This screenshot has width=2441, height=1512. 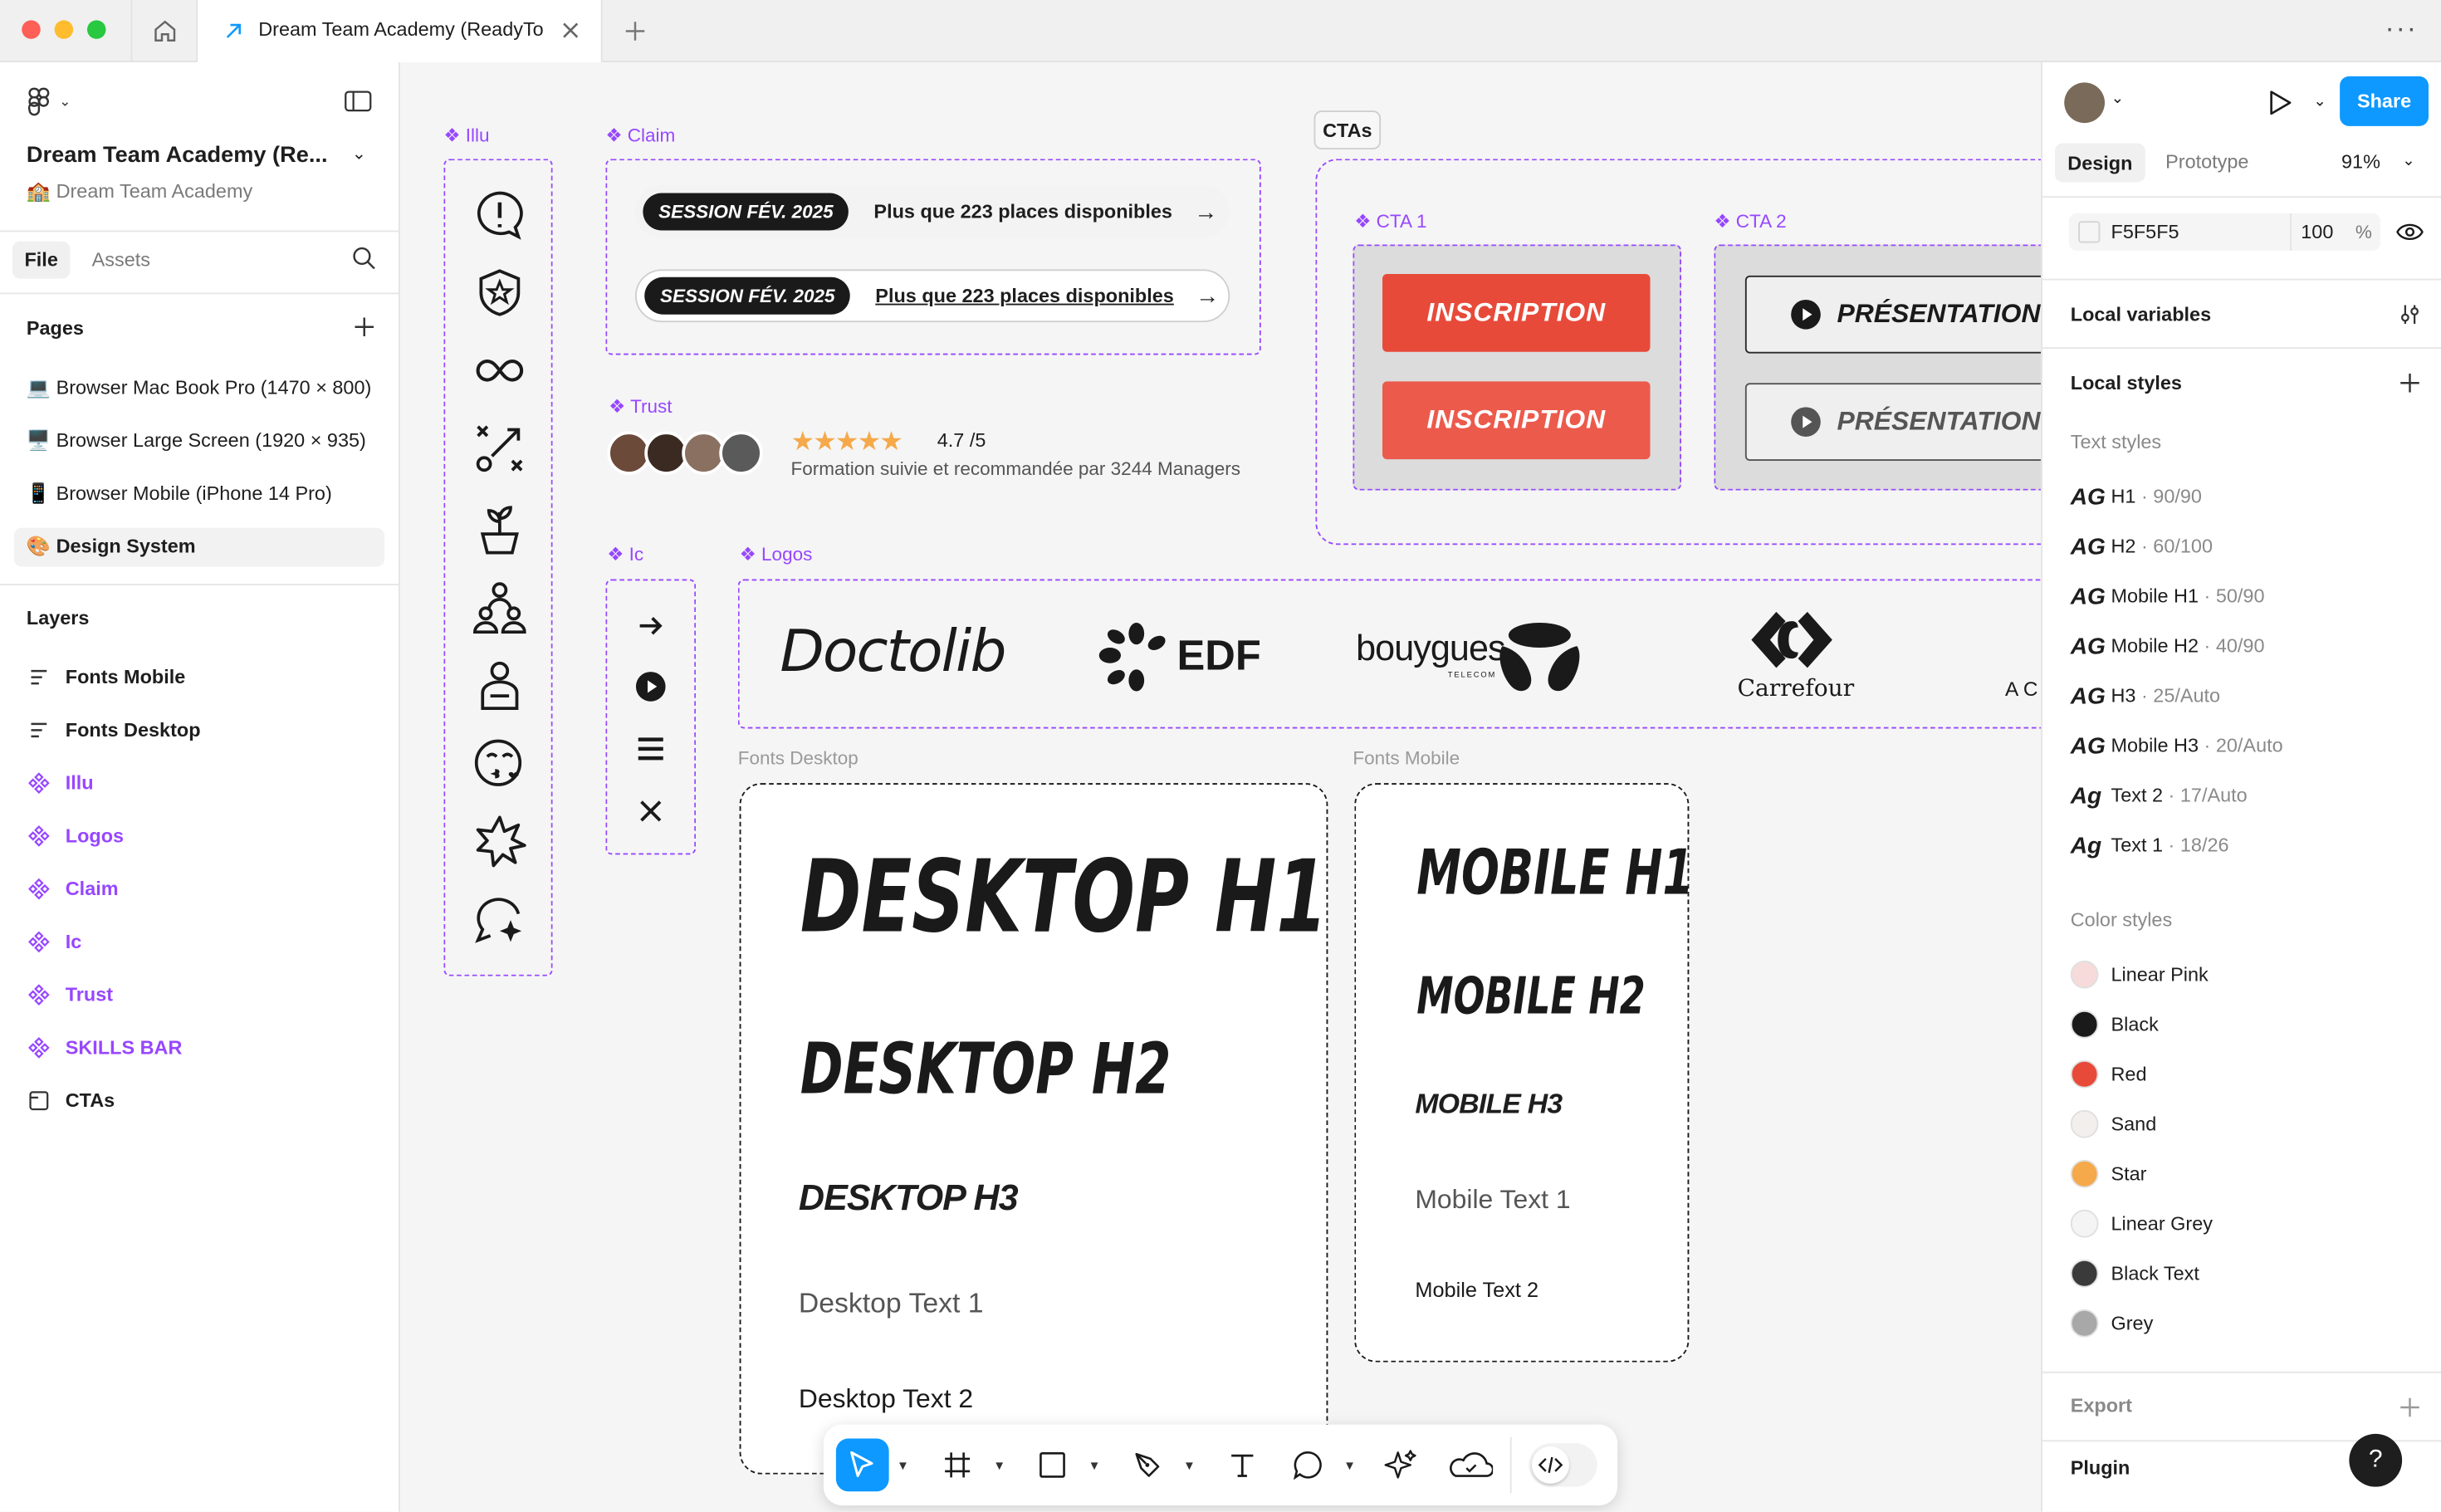 I want to click on text-style-item: AG Mobile H1 · 50/90, so click(x=2168, y=596).